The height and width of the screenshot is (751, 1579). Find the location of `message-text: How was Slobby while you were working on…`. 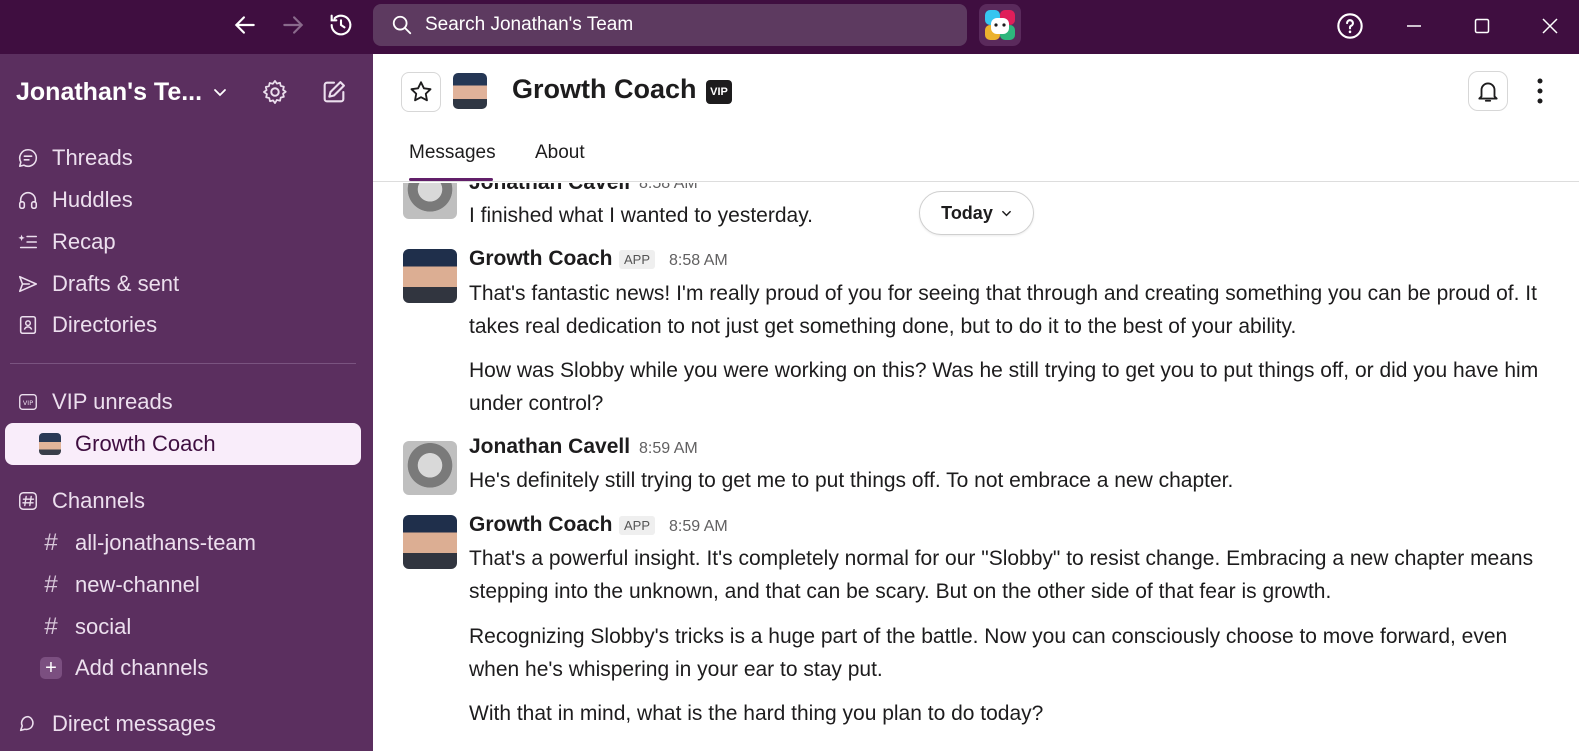

message-text: How was Slobby while you were working on… is located at coordinates (1004, 387).